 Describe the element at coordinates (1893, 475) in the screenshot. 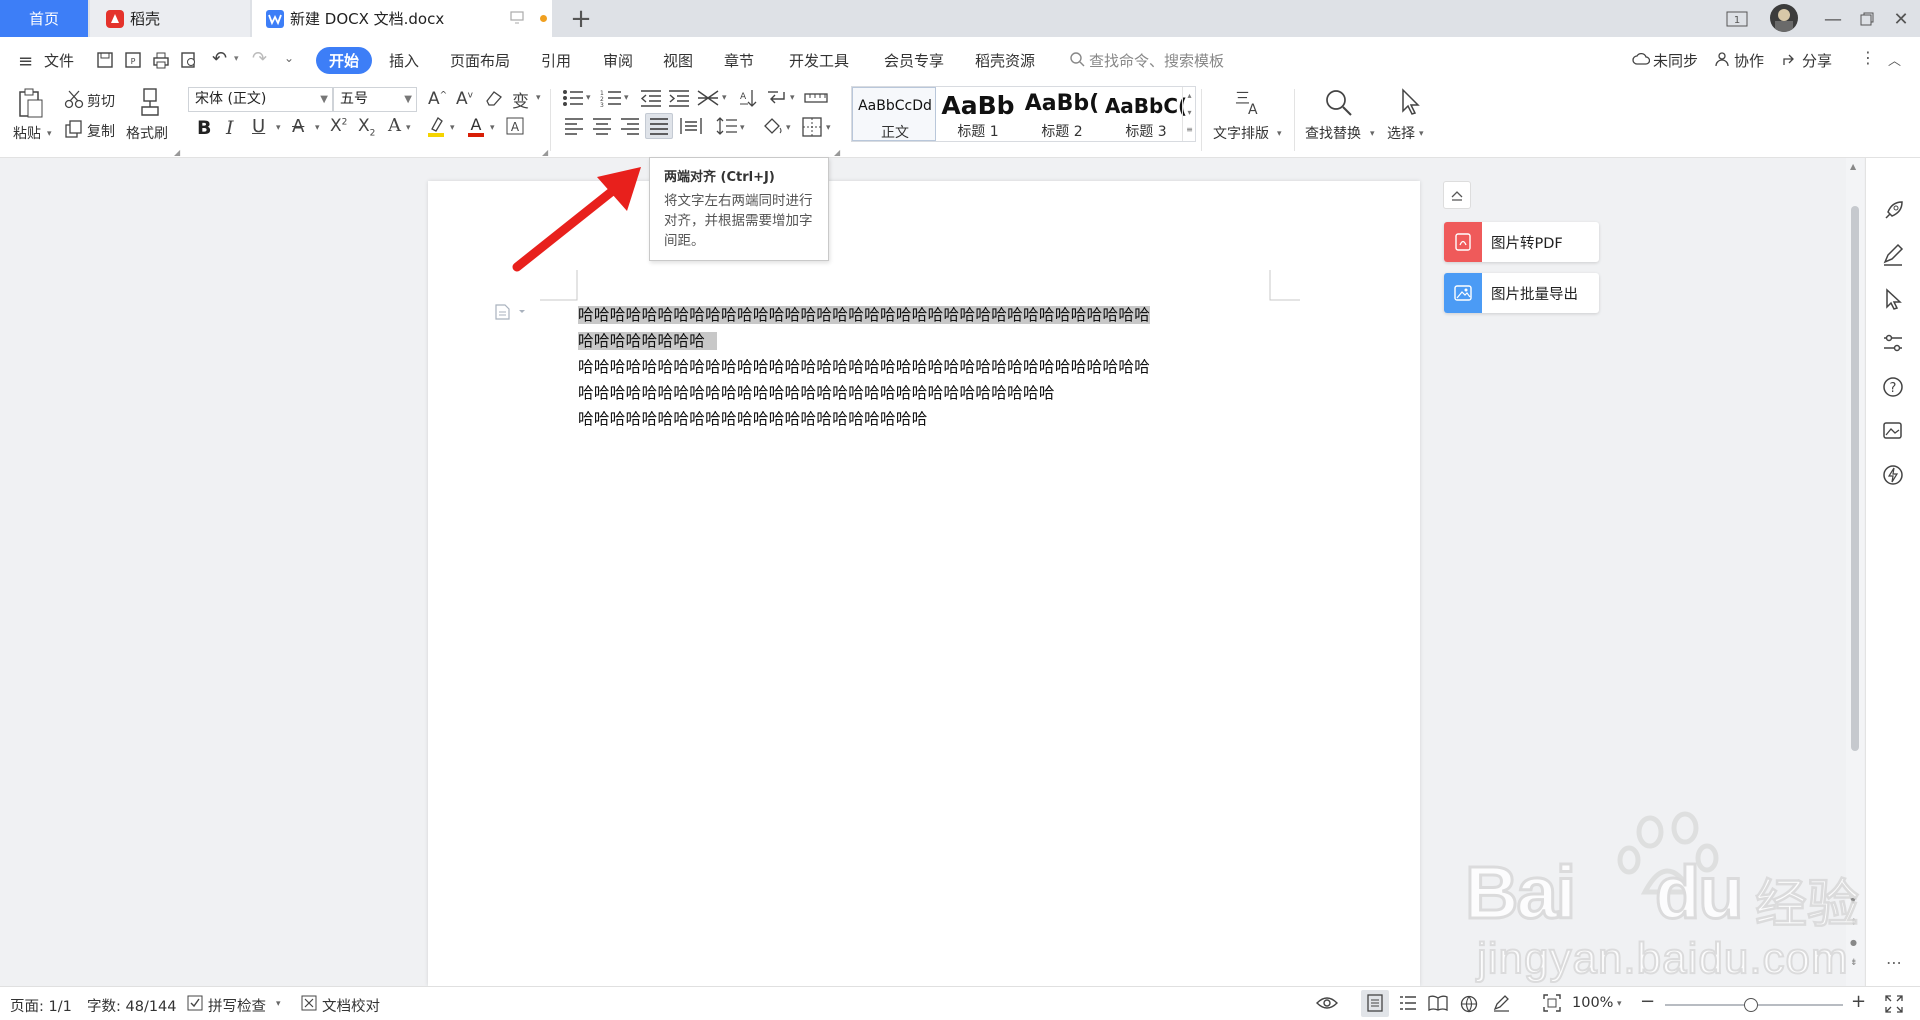

I see `lightning-icon` at that location.